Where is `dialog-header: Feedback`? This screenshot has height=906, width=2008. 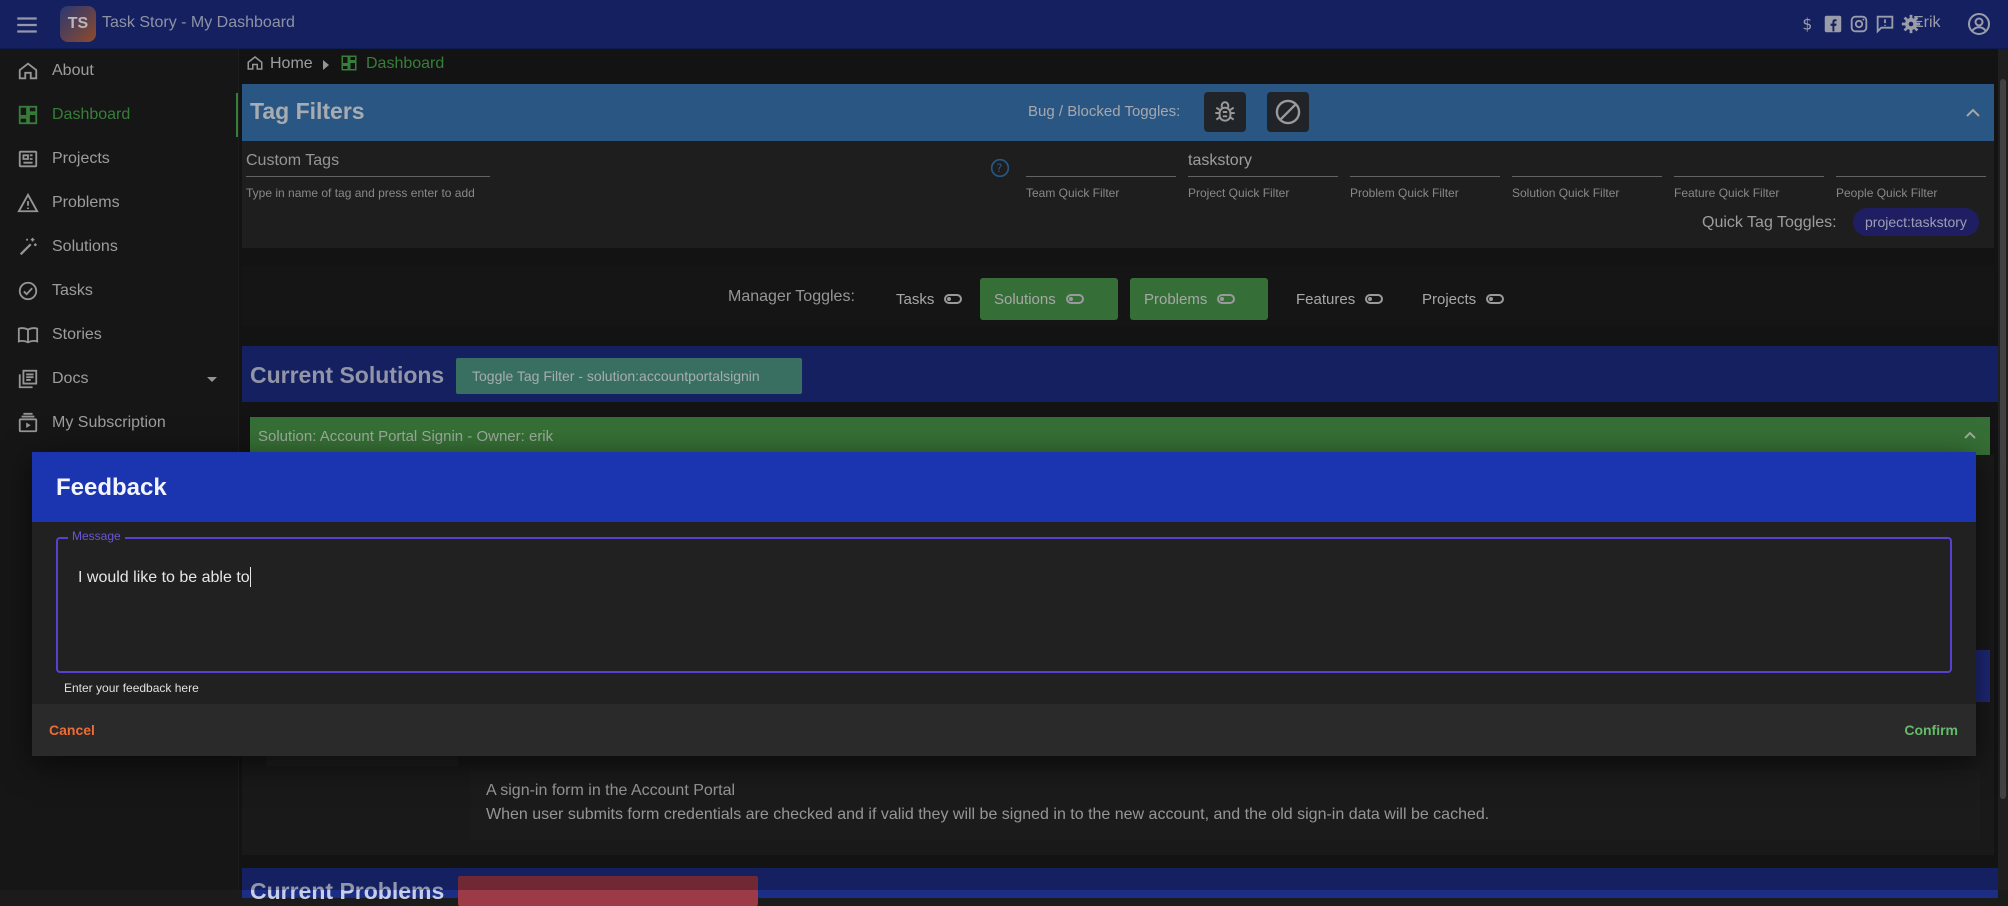 dialog-header: Feedback is located at coordinates (1004, 487).